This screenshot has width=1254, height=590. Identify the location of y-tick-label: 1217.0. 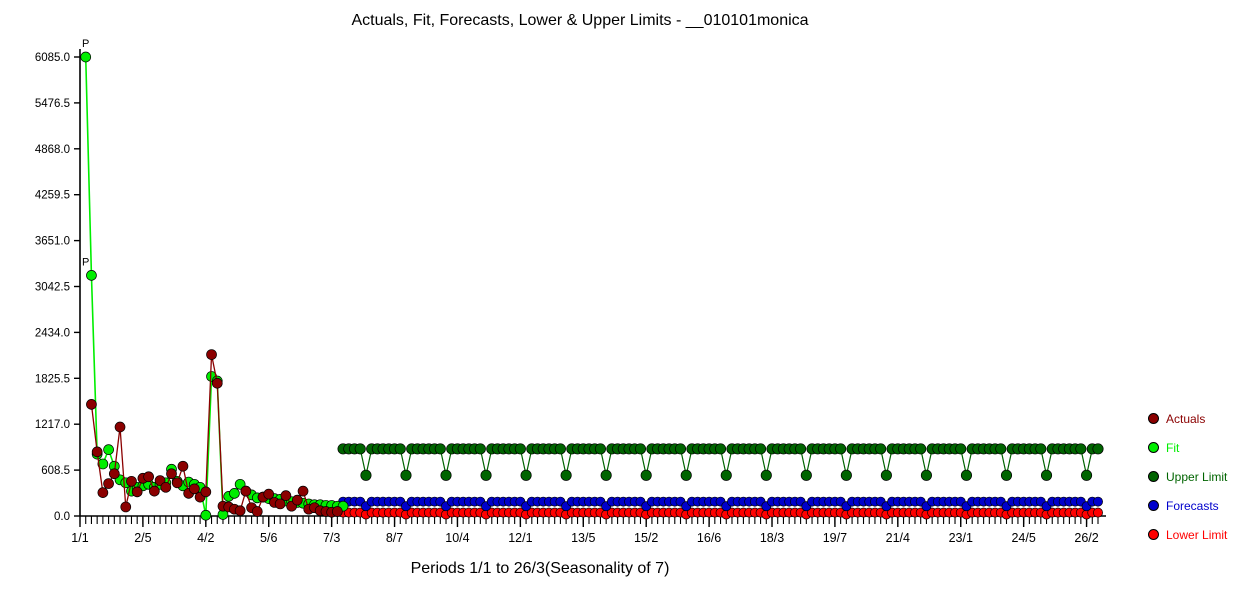
(52, 425).